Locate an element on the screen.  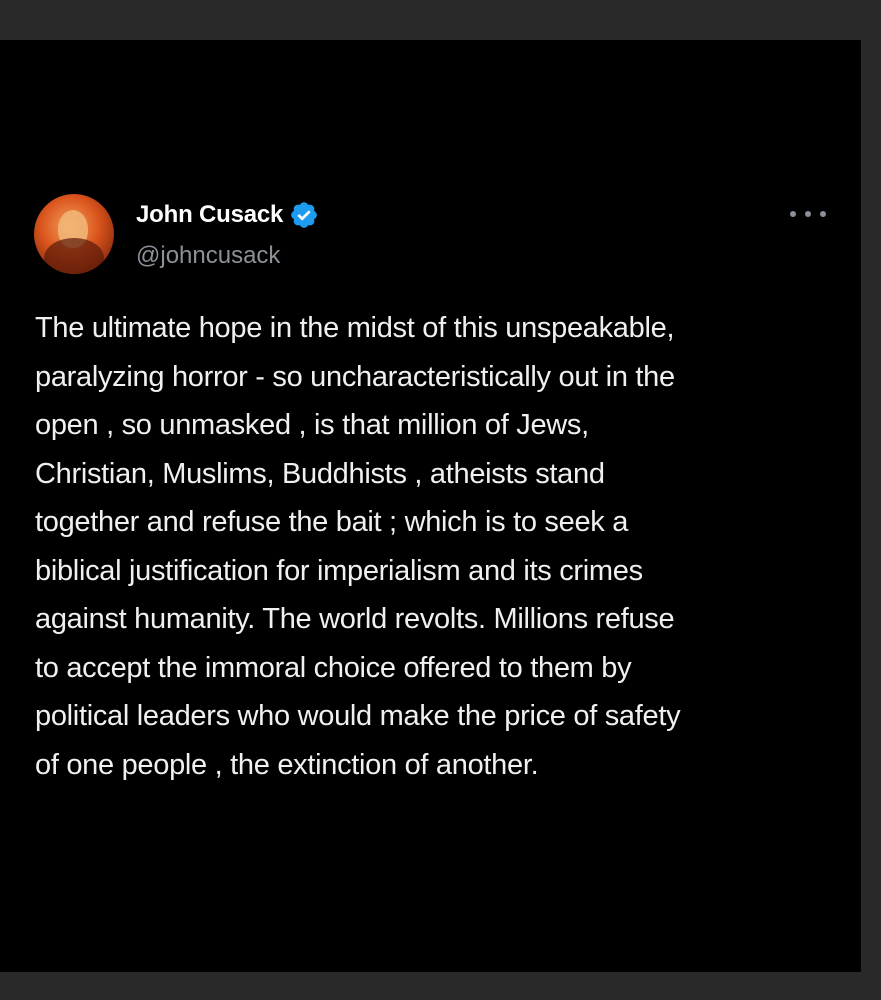
avatar is located at coordinates (74, 234).